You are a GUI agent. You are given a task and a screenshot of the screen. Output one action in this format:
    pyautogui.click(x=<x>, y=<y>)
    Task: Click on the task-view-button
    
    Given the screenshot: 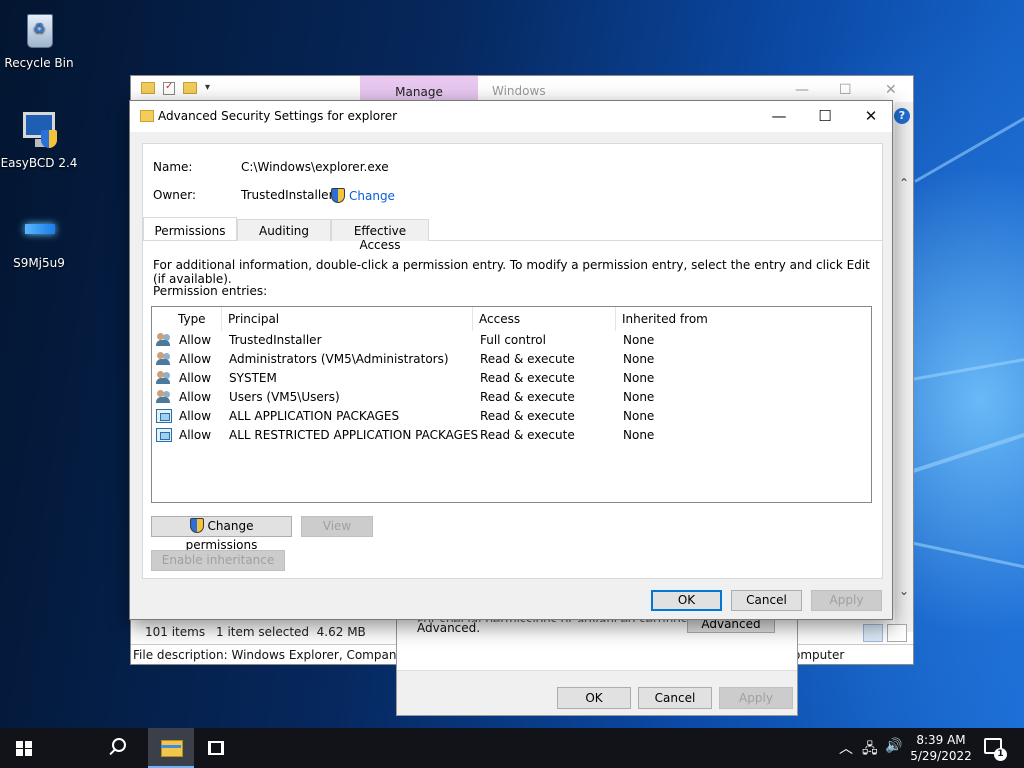 What is the action you would take?
    pyautogui.click(x=160, y=748)
    